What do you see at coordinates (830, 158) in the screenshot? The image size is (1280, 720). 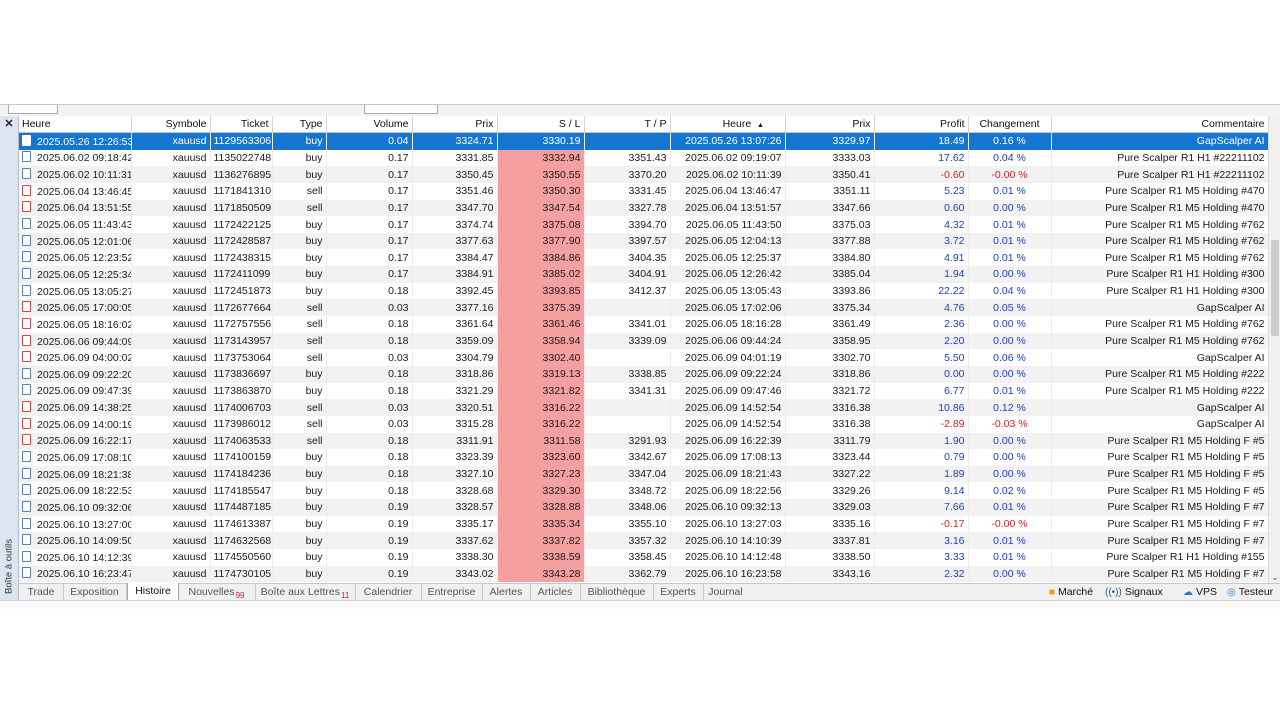 I see `row-close-price: 3333.03` at bounding box center [830, 158].